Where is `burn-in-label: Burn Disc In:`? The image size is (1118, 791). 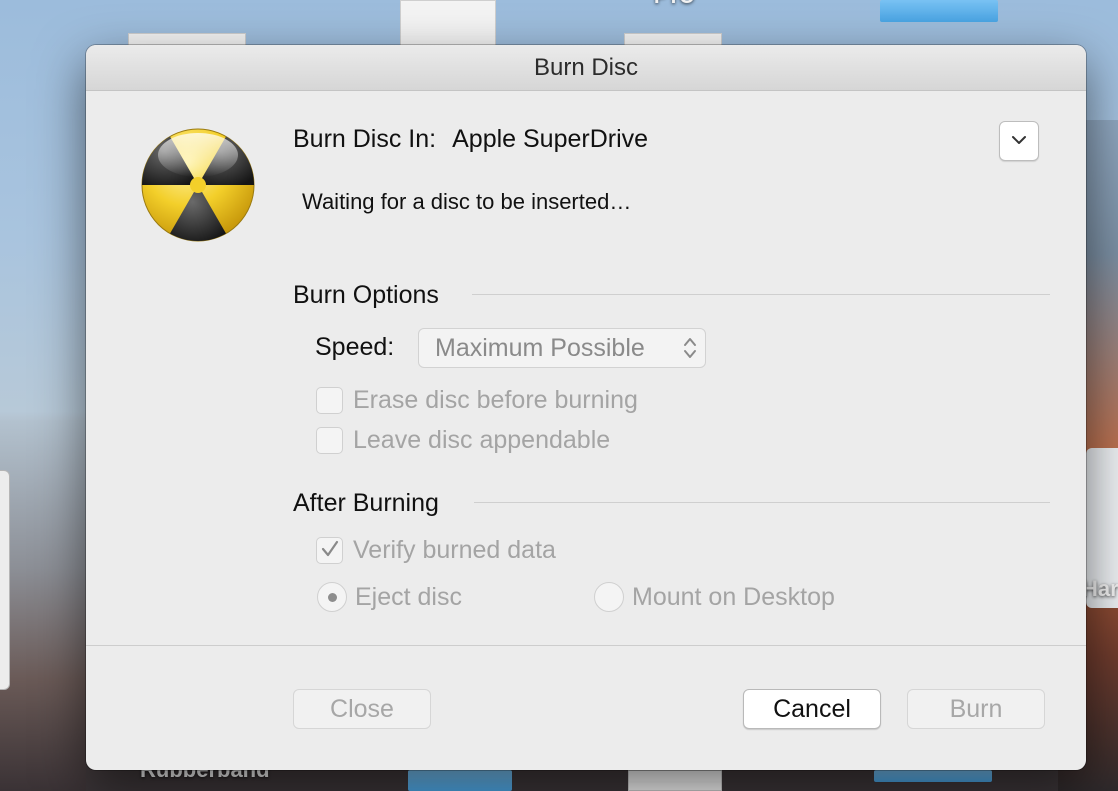
burn-in-label: Burn Disc In: is located at coordinates (365, 139).